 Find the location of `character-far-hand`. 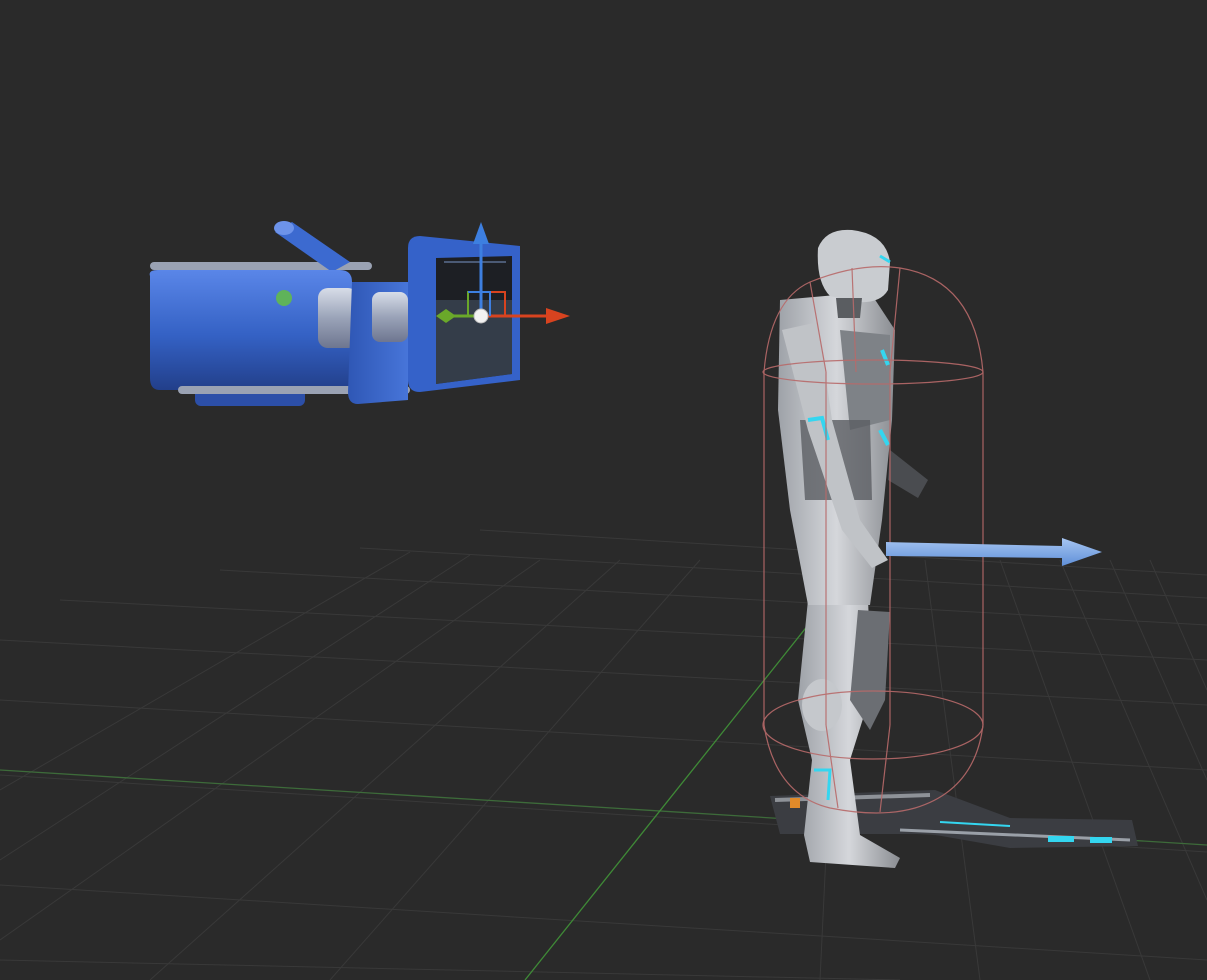

character-far-hand is located at coordinates (908, 474).